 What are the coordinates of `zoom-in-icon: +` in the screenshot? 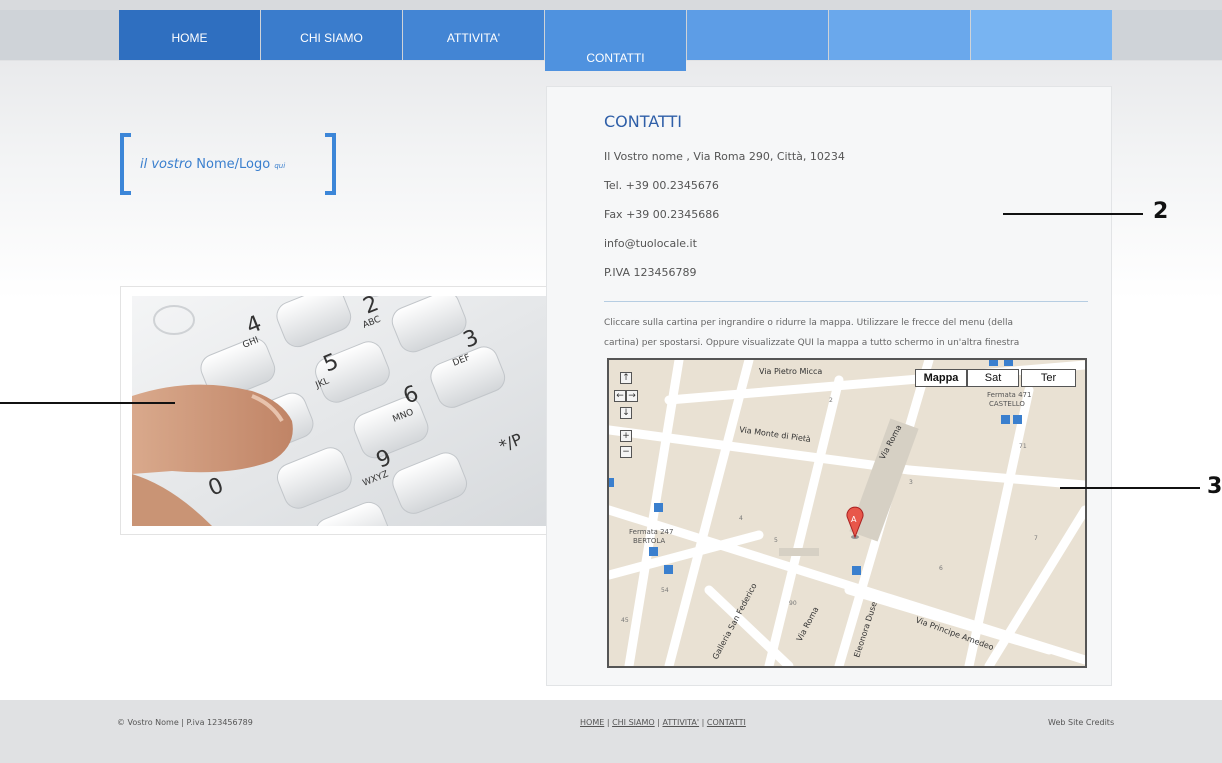 It's located at (626, 436).